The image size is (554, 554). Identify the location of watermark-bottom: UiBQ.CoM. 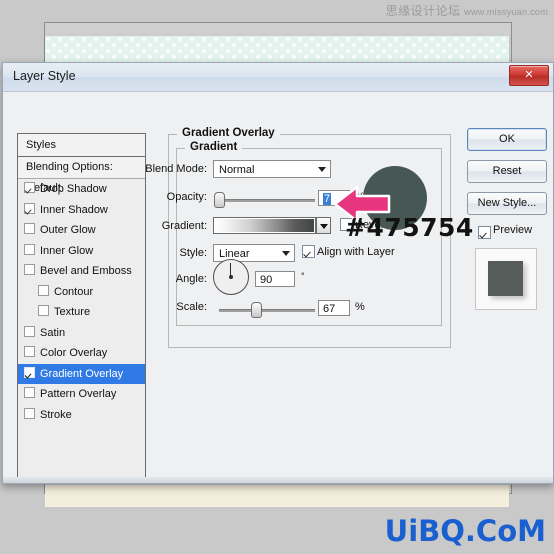
(465, 531).